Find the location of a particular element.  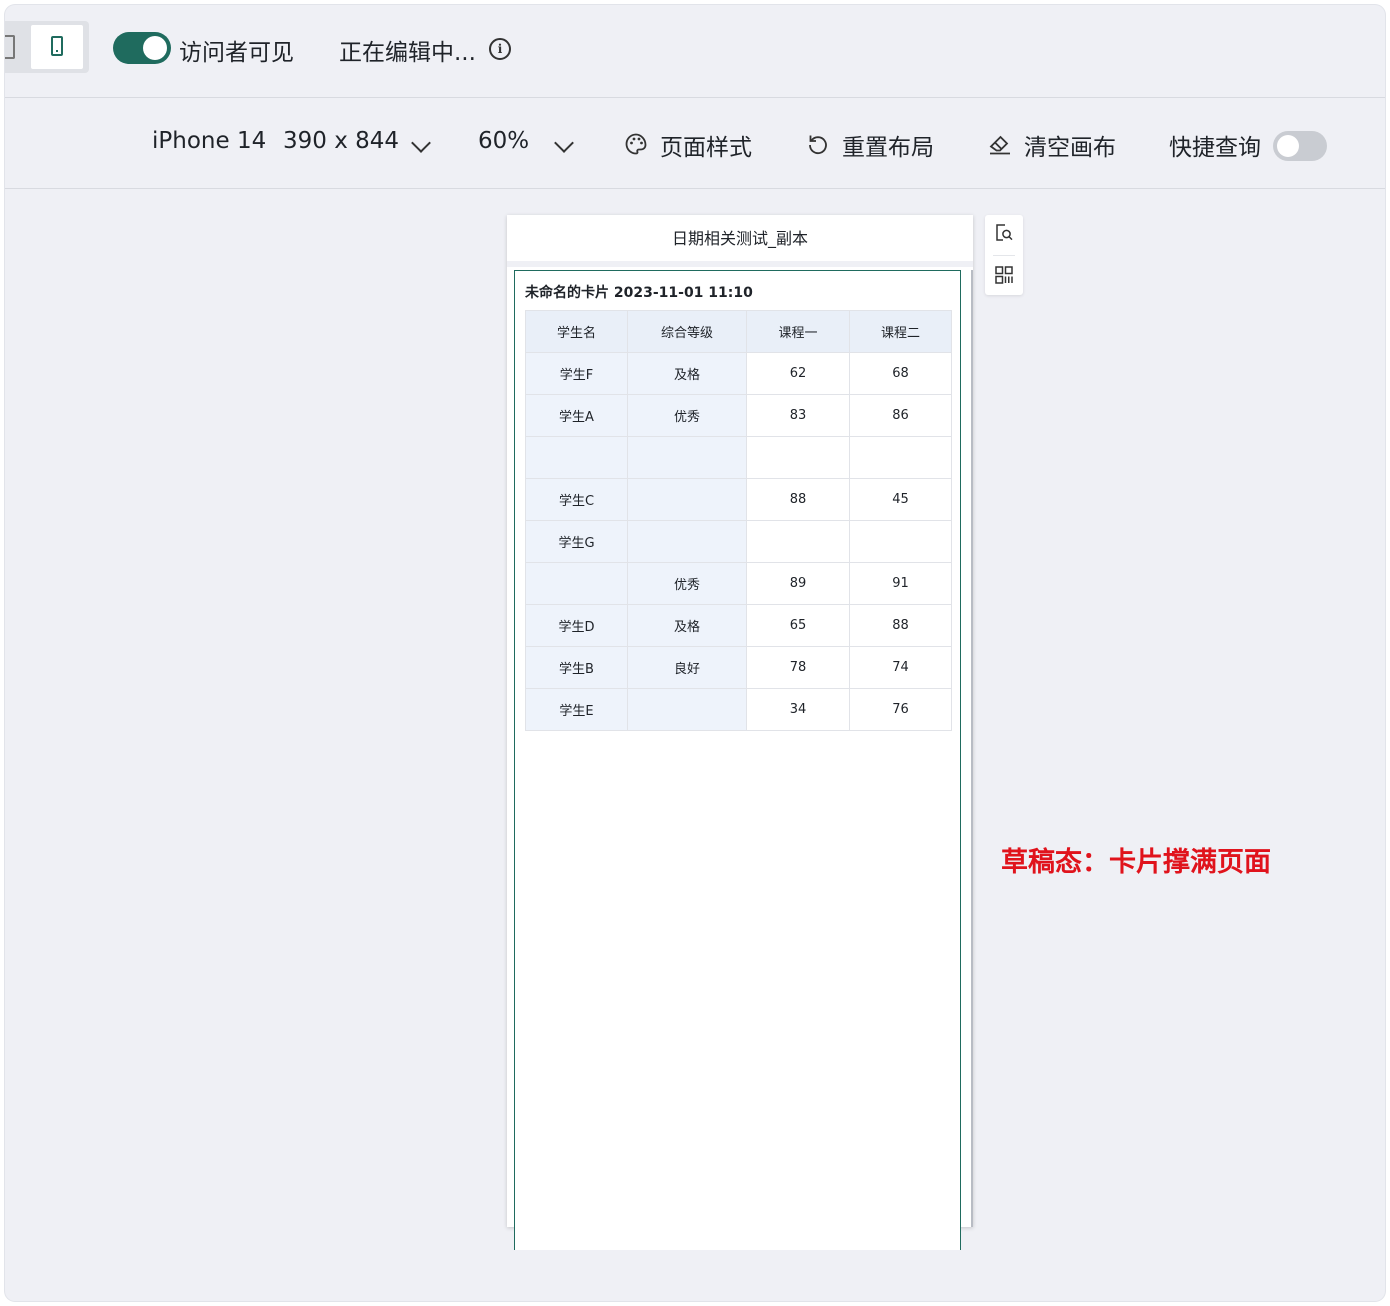

zoom-chevron-down-icon is located at coordinates (564, 143).